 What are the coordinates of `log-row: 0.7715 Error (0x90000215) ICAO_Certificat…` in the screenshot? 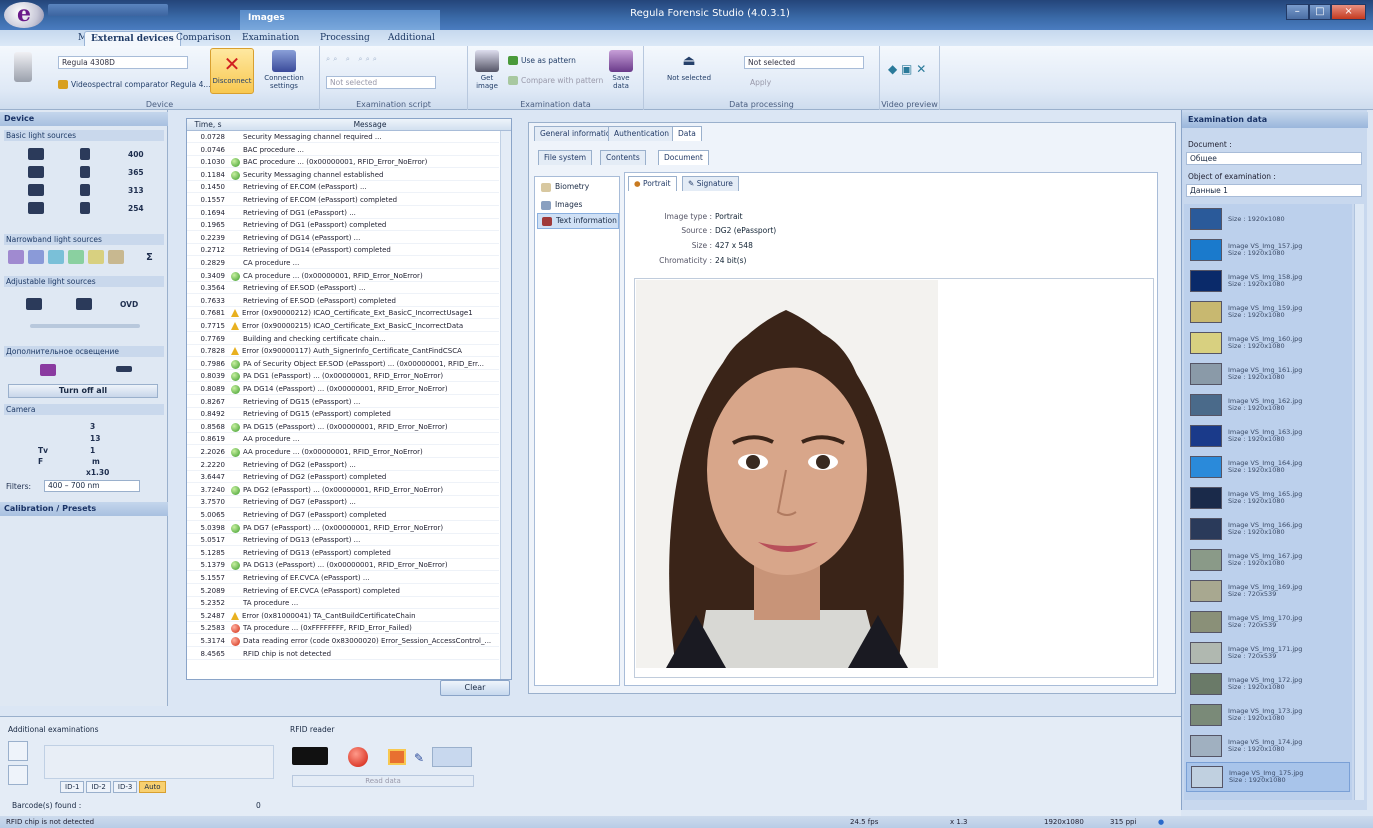 It's located at (343, 326).